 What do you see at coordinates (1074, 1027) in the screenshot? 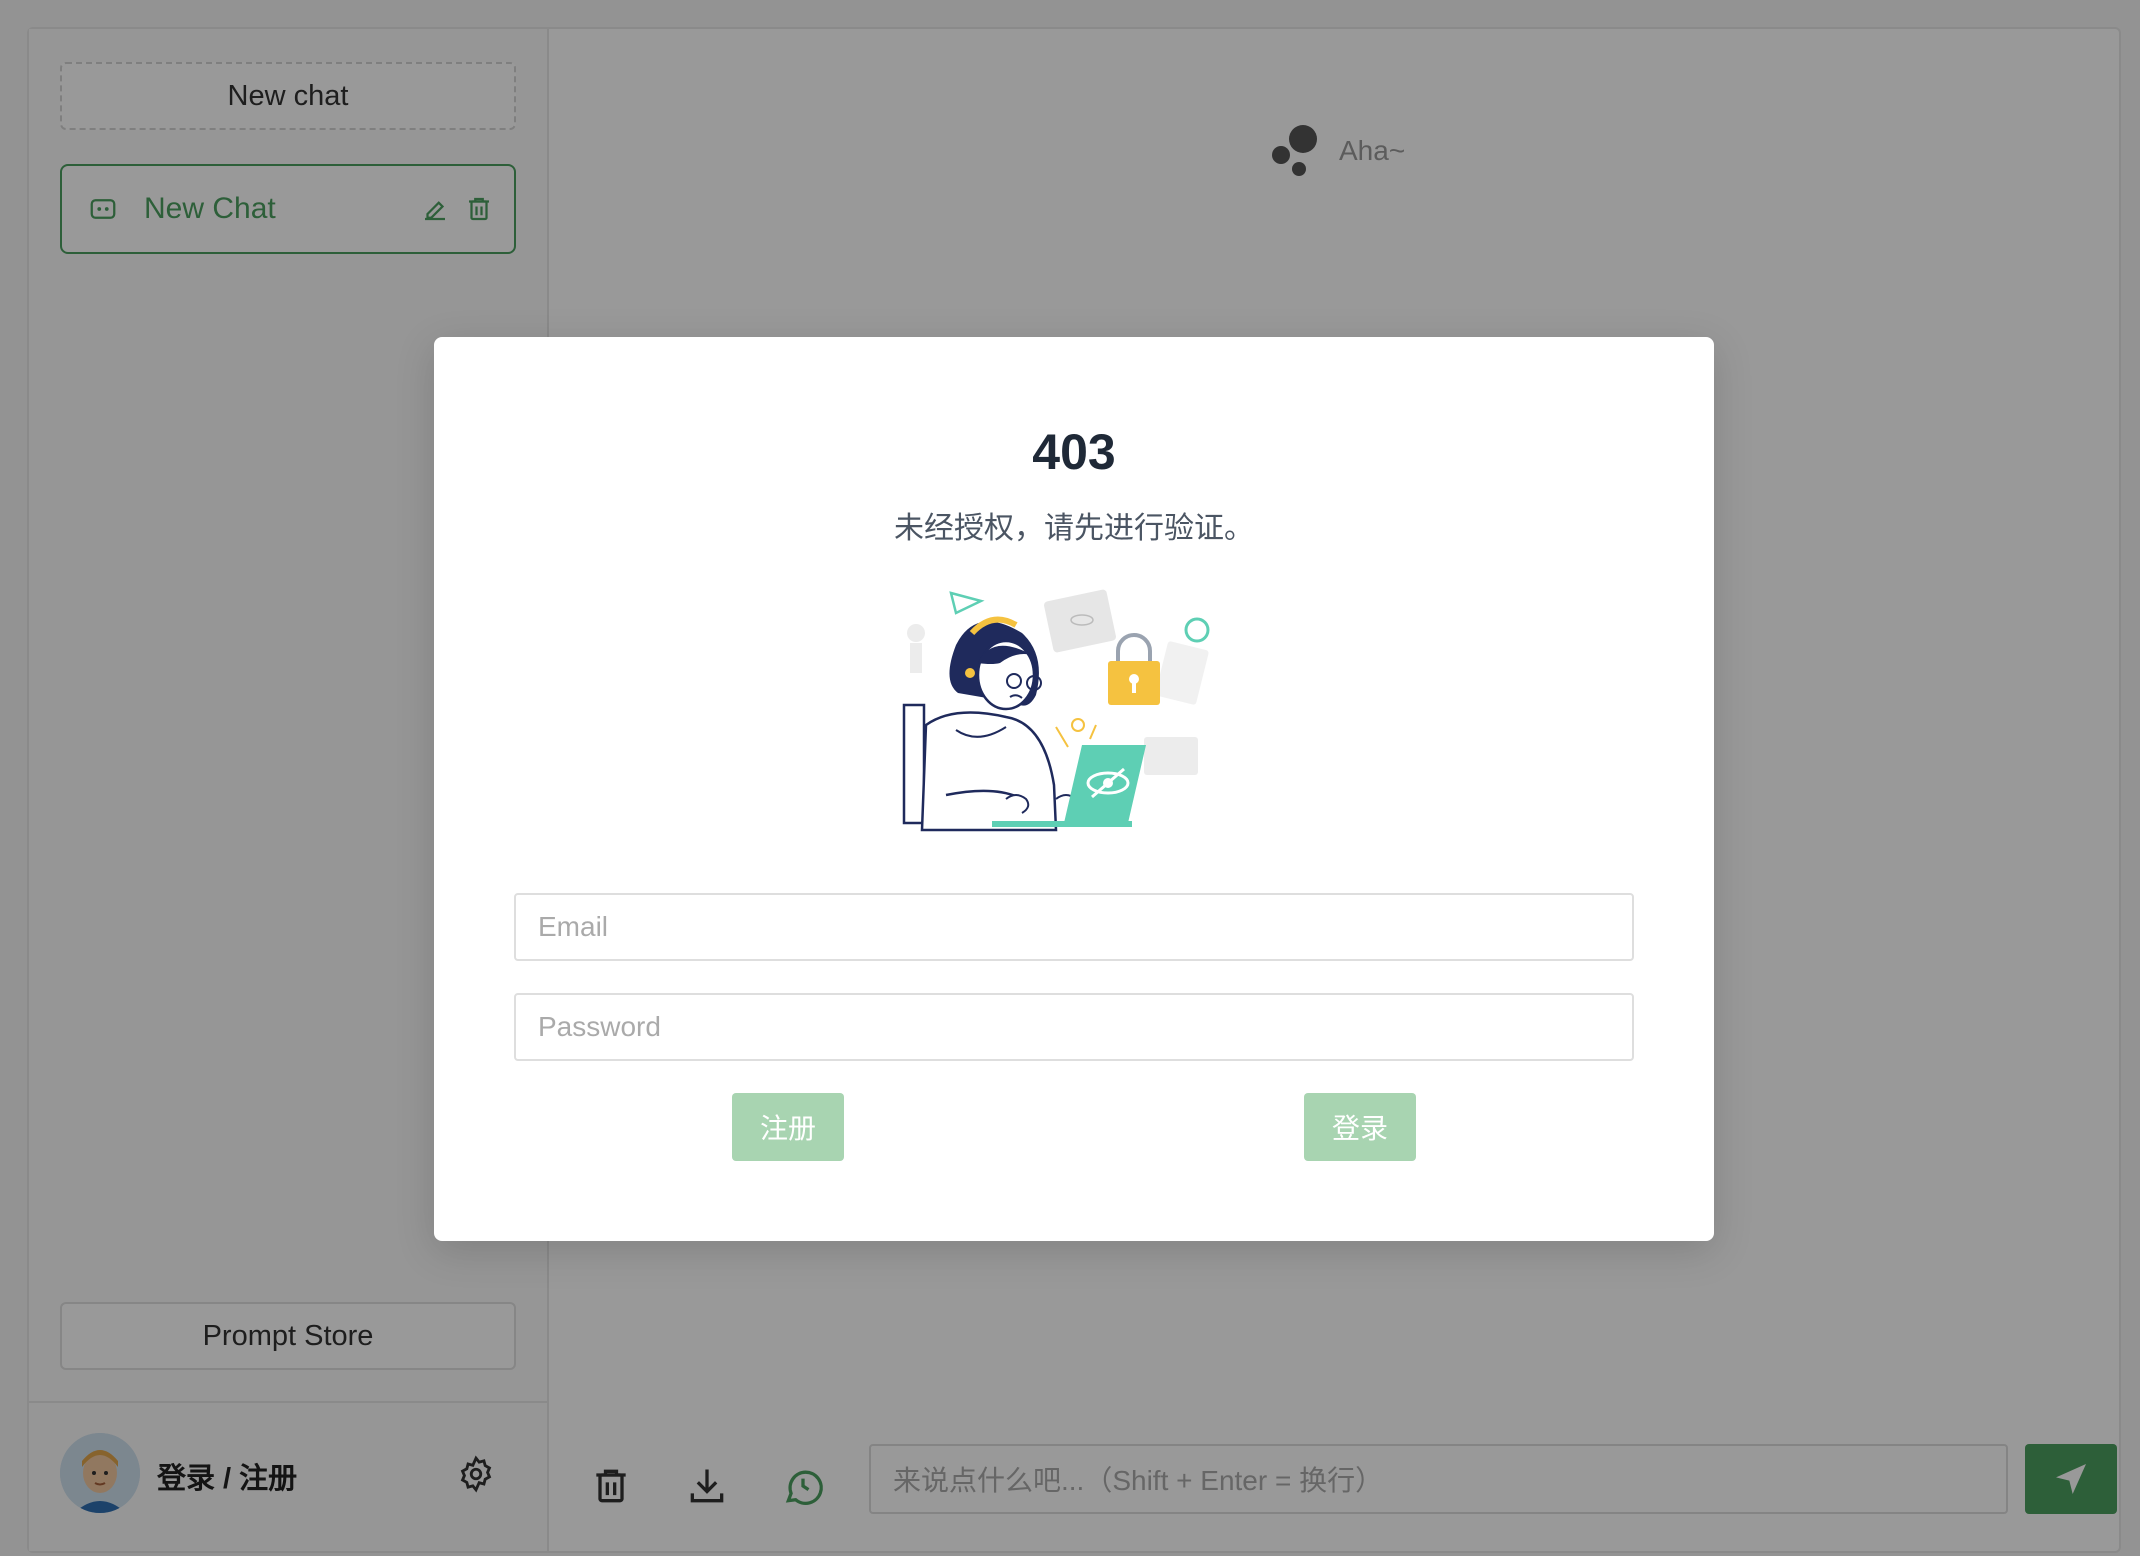
I see `password-field` at bounding box center [1074, 1027].